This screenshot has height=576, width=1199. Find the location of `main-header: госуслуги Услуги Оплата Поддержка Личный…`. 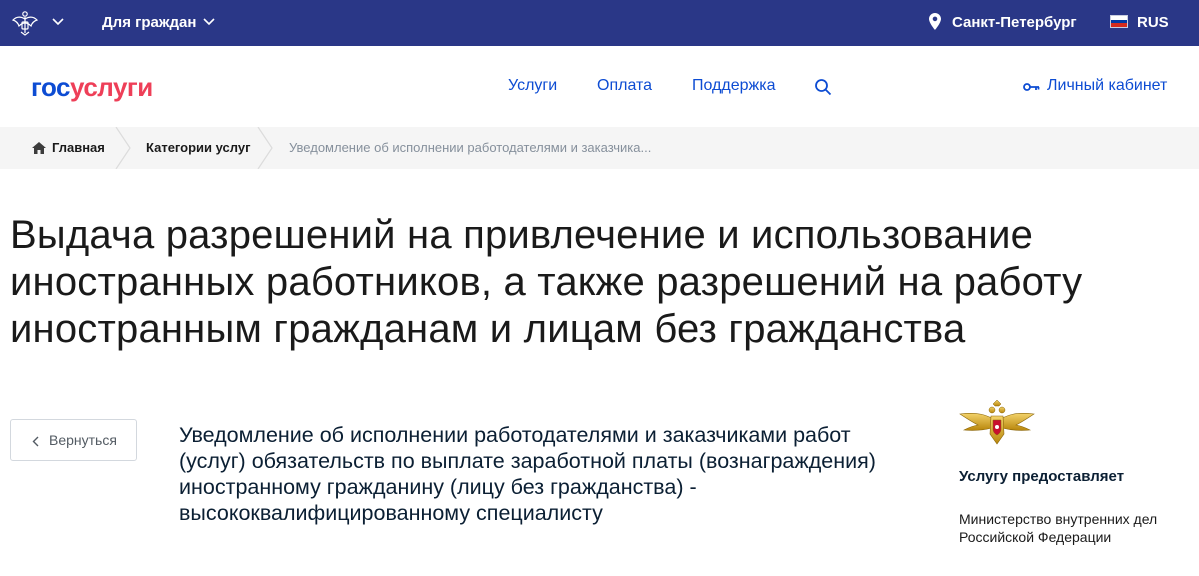

main-header: госуслуги Услуги Оплата Поддержка Личный… is located at coordinates (599, 86).